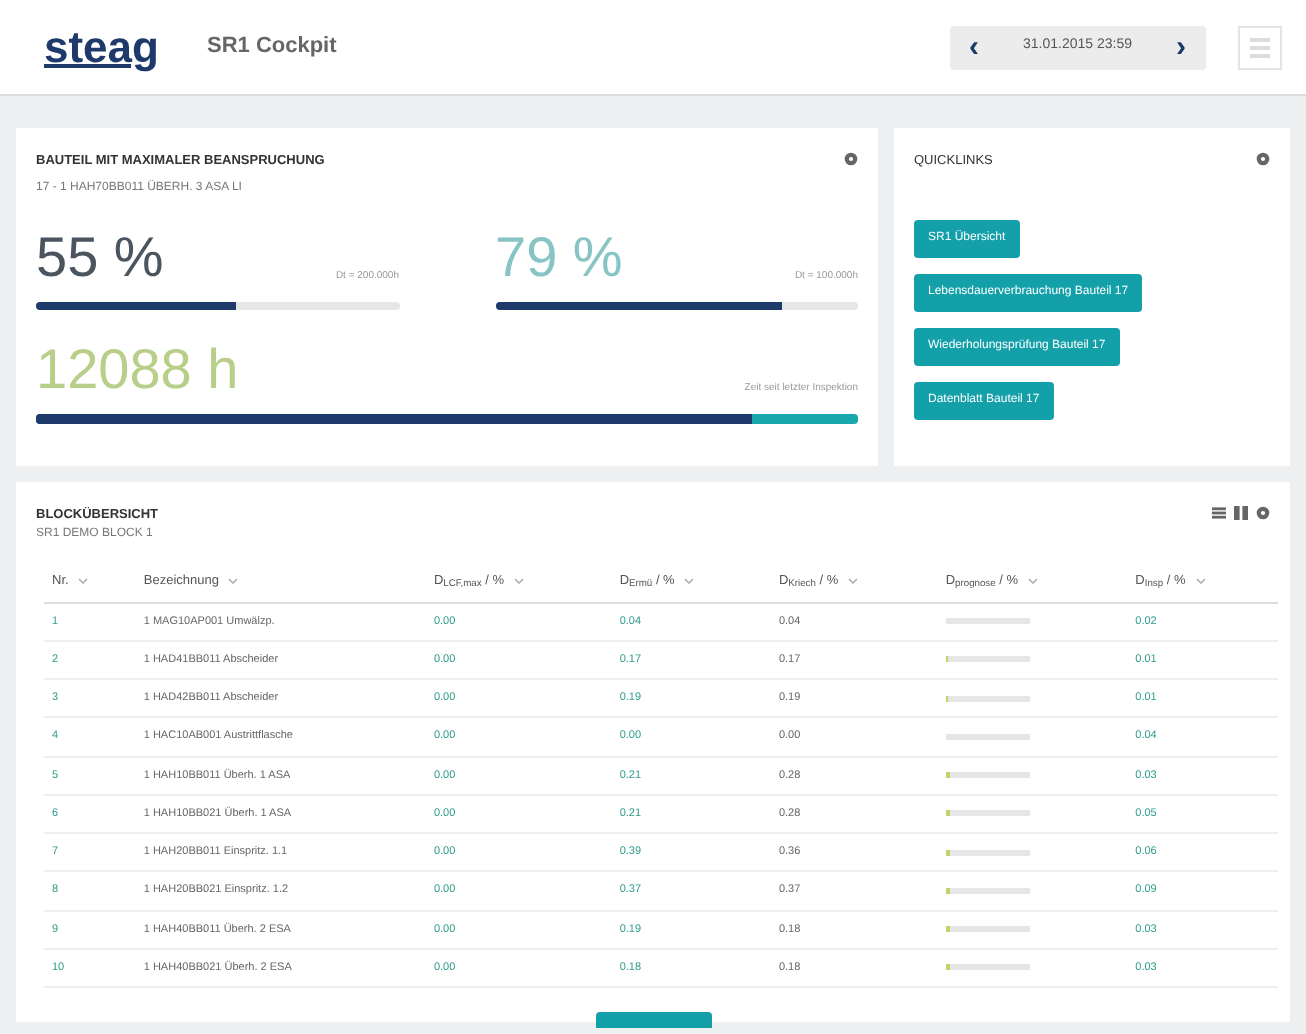 This screenshot has height=1034, width=1306. Describe the element at coordinates (559, 257) in the screenshot. I see `percent-value: 79 %` at that location.